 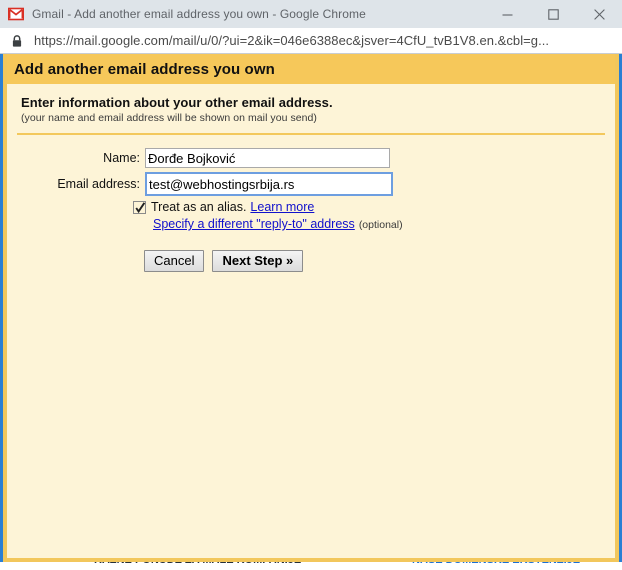 I want to click on next-step-button: Next Step », so click(x=258, y=261).